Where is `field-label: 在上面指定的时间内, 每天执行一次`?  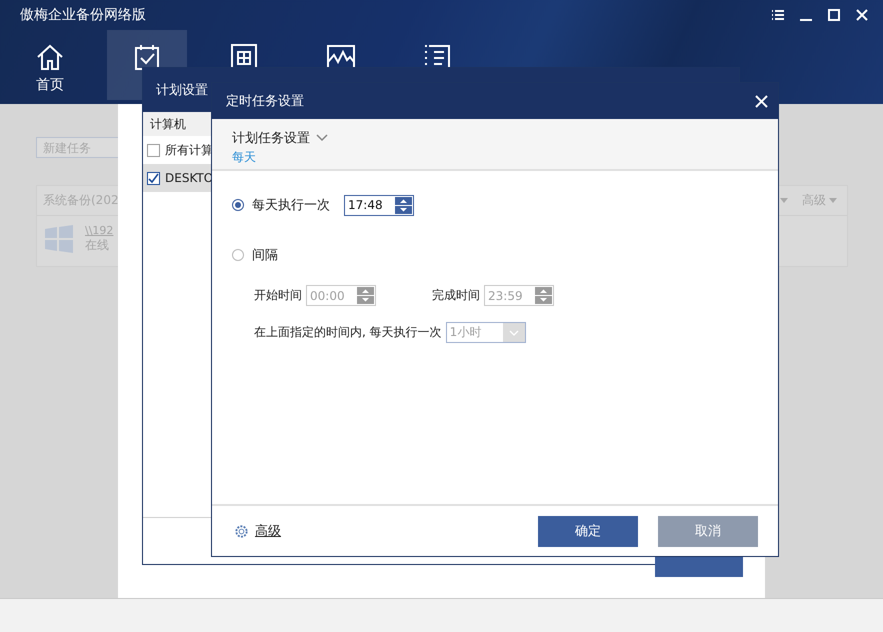 field-label: 在上面指定的时间内, 每天执行一次 is located at coordinates (348, 332).